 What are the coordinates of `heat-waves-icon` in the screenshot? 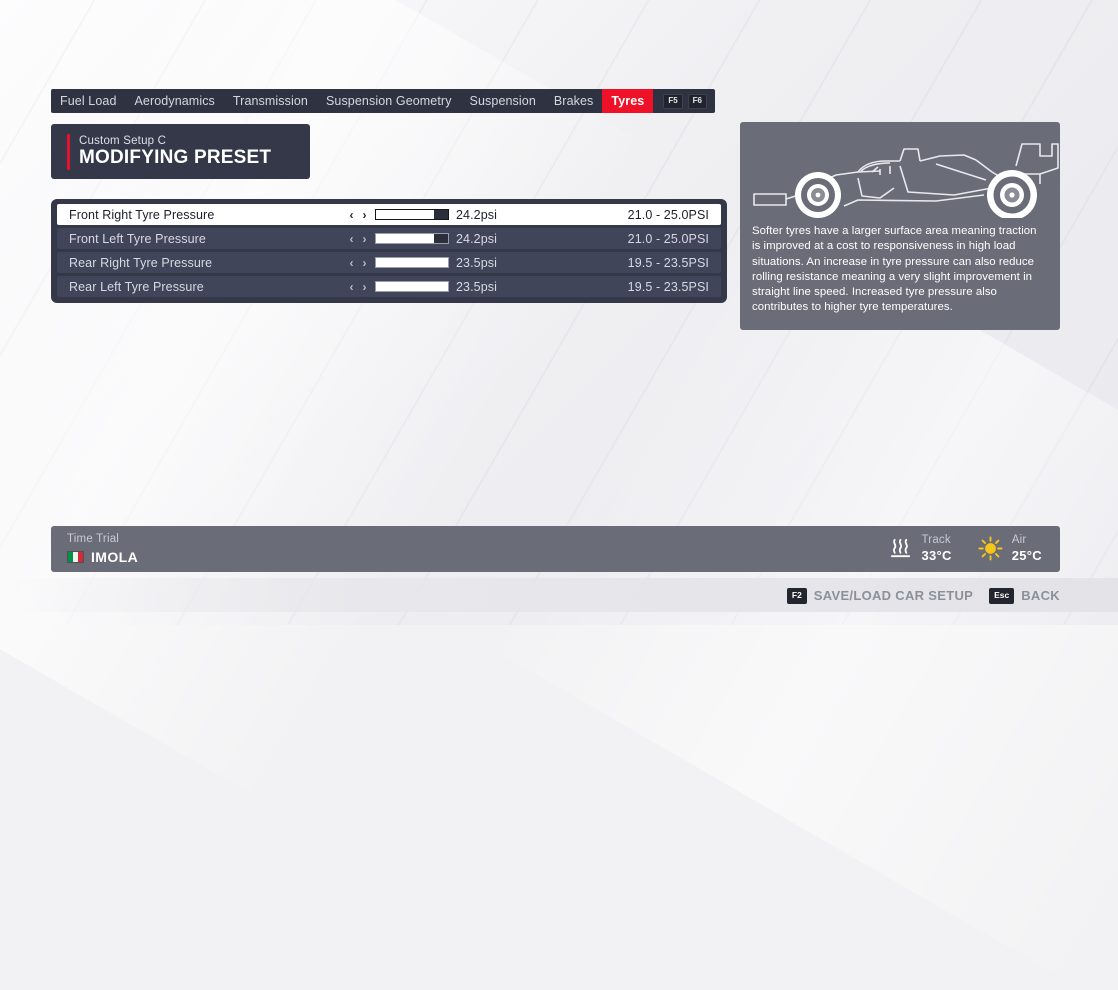 It's located at (900, 548).